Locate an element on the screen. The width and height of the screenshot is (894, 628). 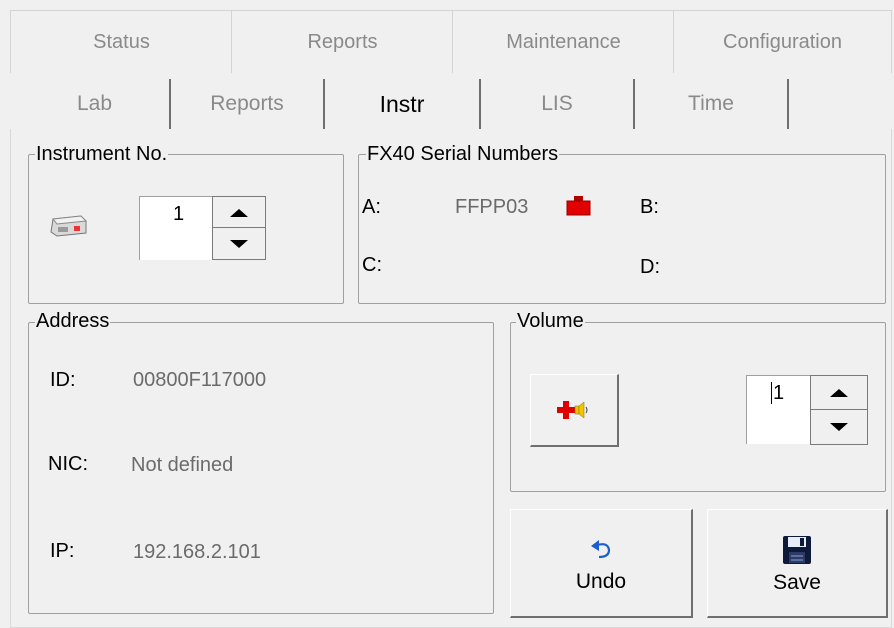
volume-test-button is located at coordinates (574, 410).